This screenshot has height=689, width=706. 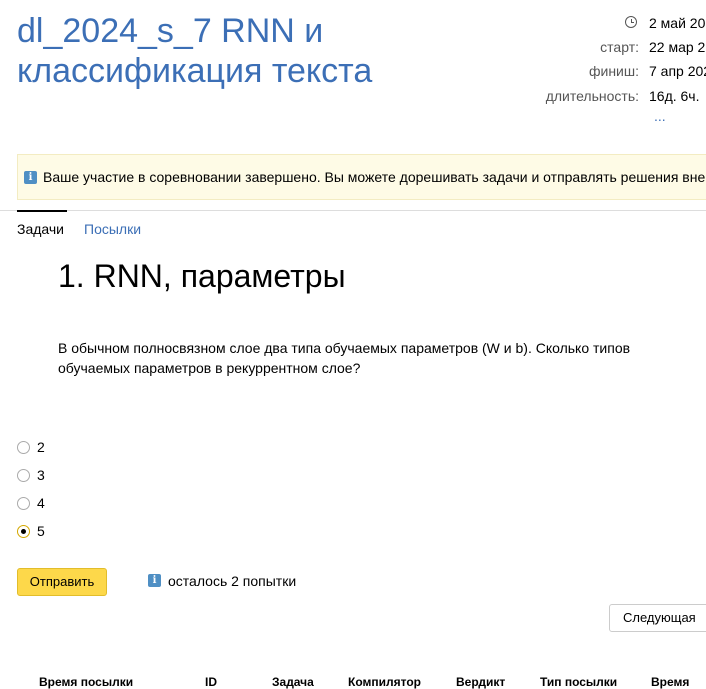 What do you see at coordinates (353, 210) in the screenshot?
I see `tabs-divider` at bounding box center [353, 210].